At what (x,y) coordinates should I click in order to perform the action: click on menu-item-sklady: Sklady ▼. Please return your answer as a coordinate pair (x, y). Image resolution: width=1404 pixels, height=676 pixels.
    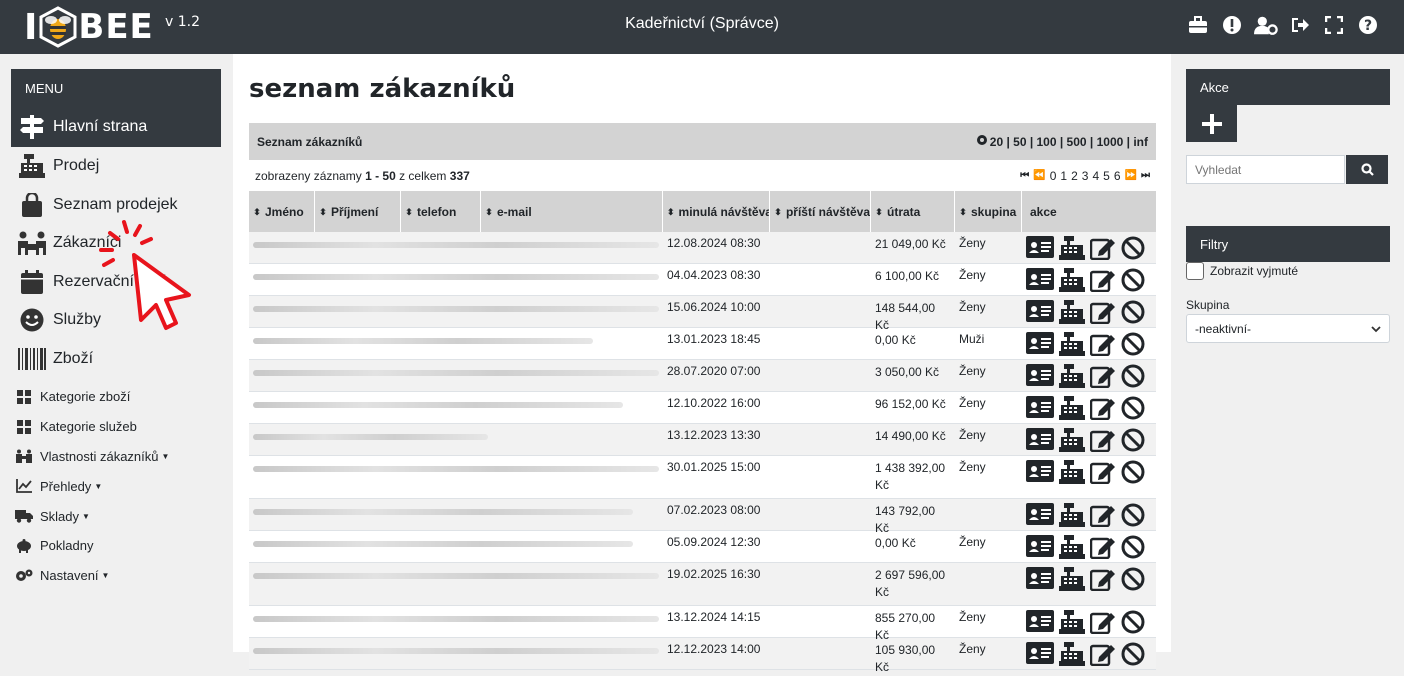
    Looking at the image, I should click on (116, 516).